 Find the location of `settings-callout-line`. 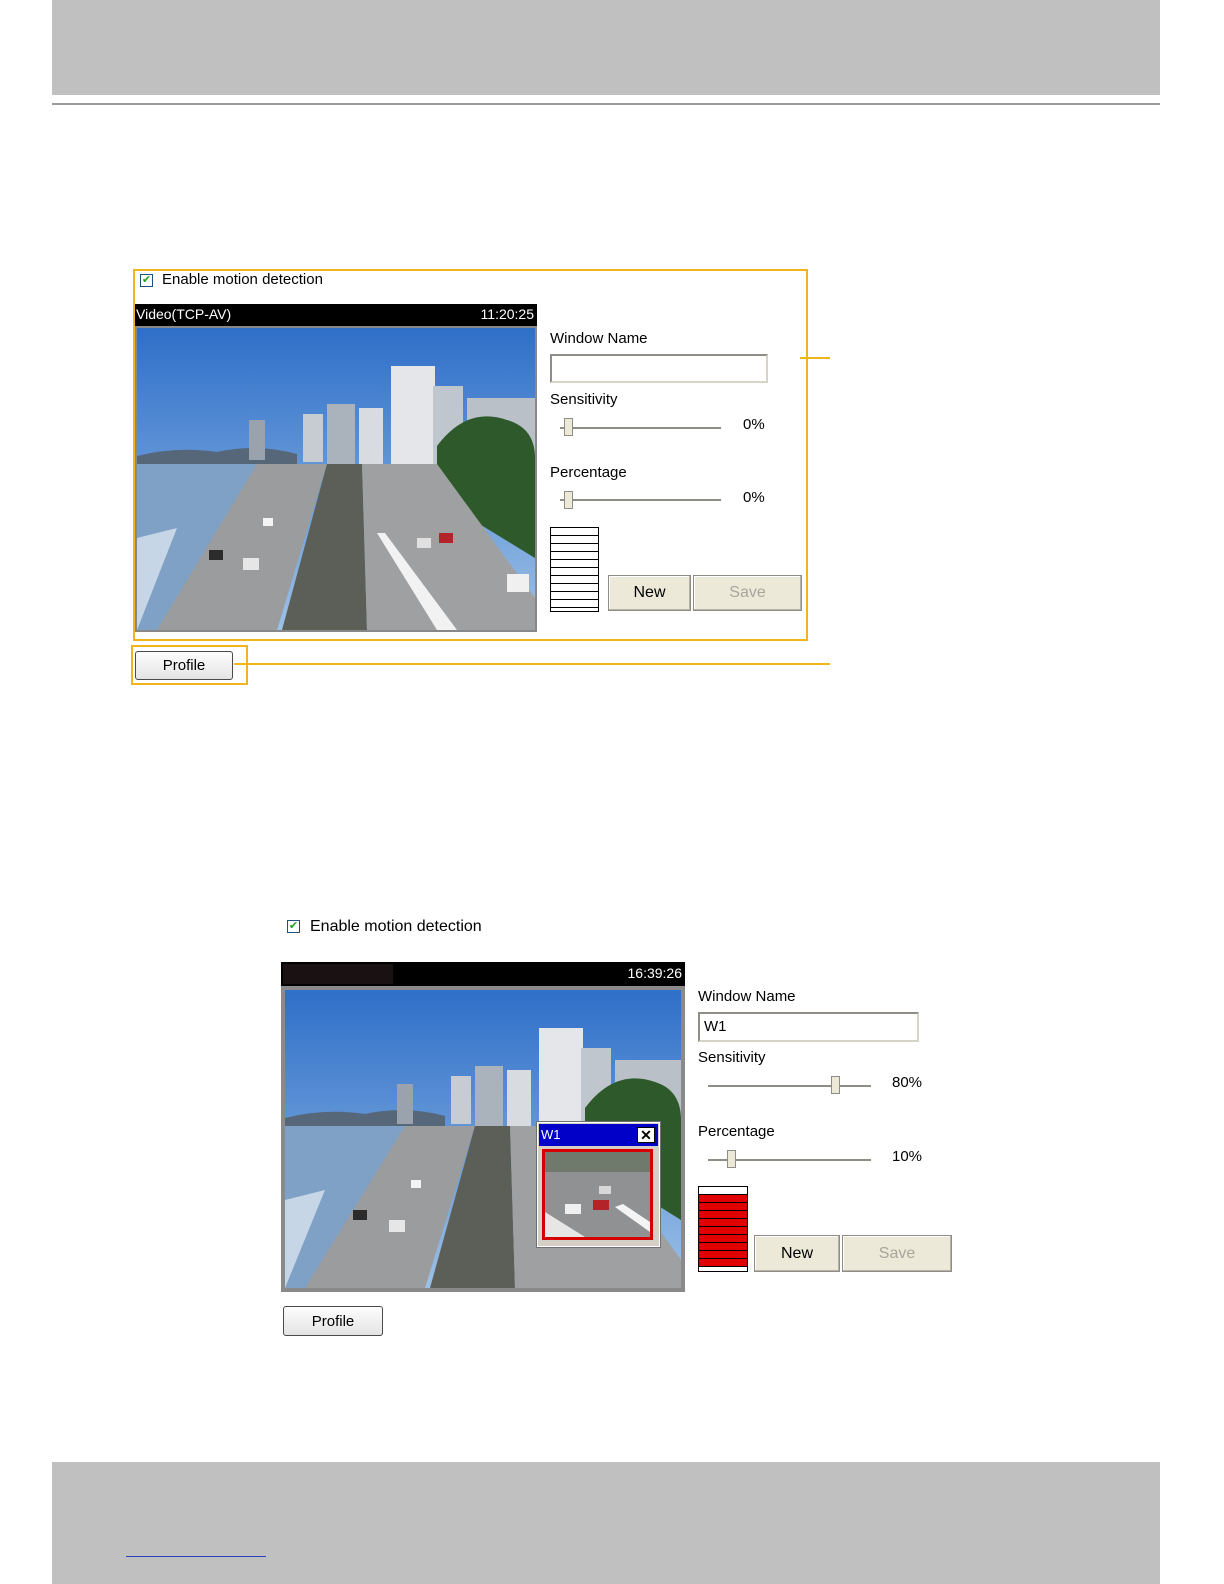

settings-callout-line is located at coordinates (815, 358).